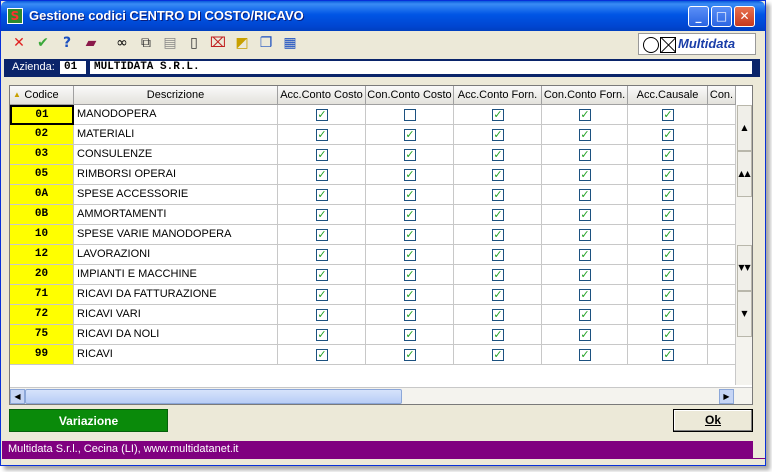 The image size is (772, 472). Describe the element at coordinates (266, 43) in the screenshot. I see `window-icon: ❐` at that location.